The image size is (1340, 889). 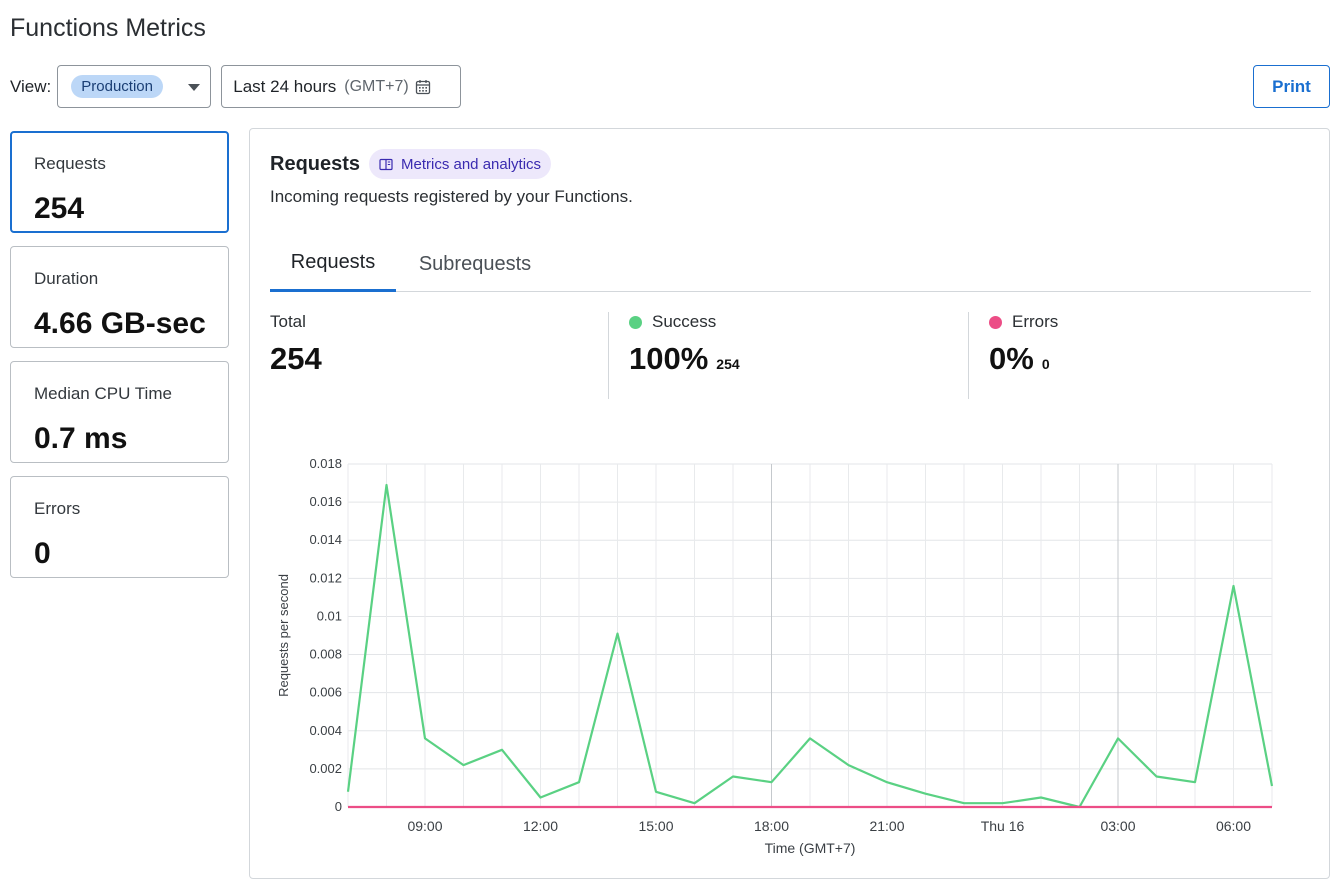 What do you see at coordinates (886, 826) in the screenshot?
I see `x-tick-label: 21:00` at bounding box center [886, 826].